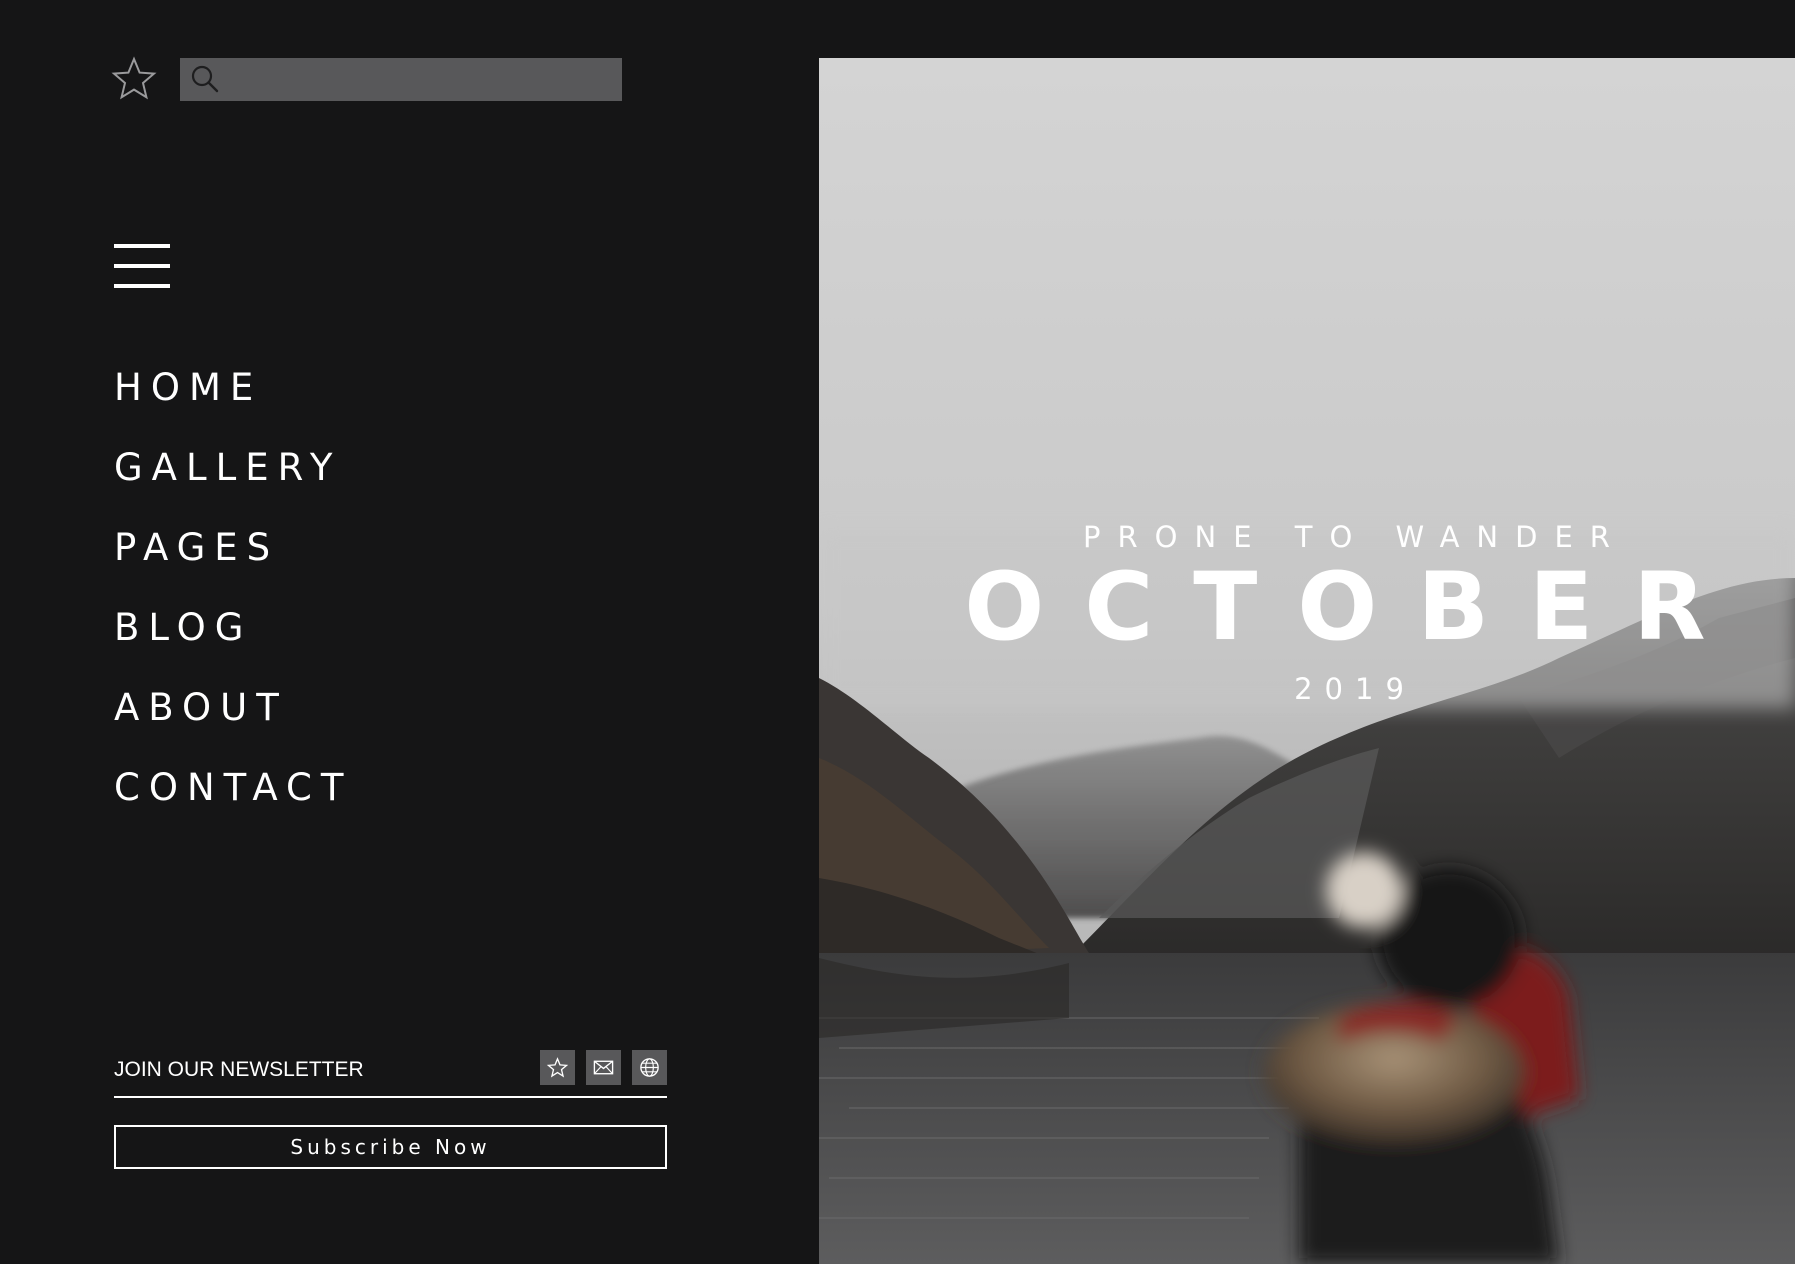 The image size is (1795, 1264). Describe the element at coordinates (1355, 537) in the screenshot. I see `hero-subtitle: PRONE TO WANDER` at that location.